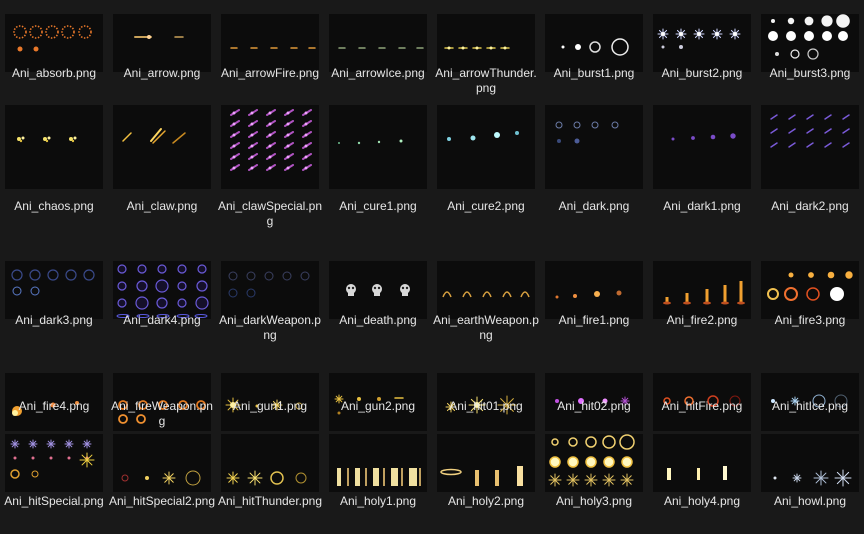  I want to click on file-item-dark: Ani_dark.png, so click(594, 159).